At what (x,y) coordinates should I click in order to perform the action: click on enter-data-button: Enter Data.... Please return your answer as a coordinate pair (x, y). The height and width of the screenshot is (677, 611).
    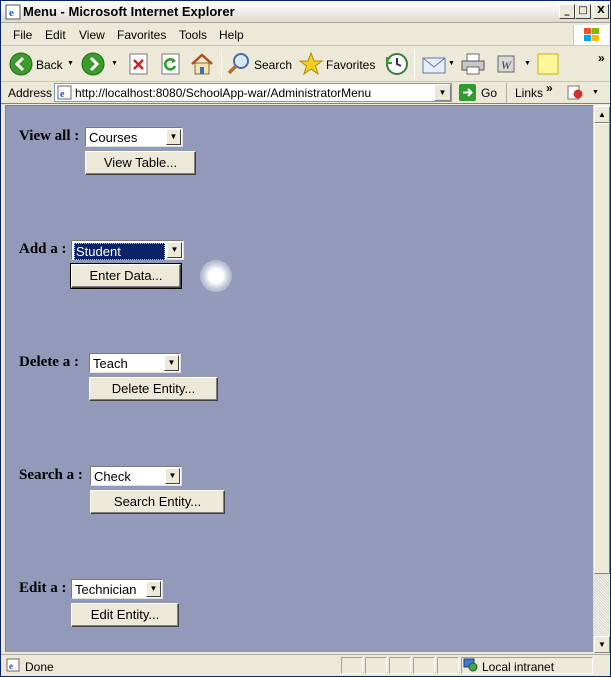
    Looking at the image, I should click on (126, 276).